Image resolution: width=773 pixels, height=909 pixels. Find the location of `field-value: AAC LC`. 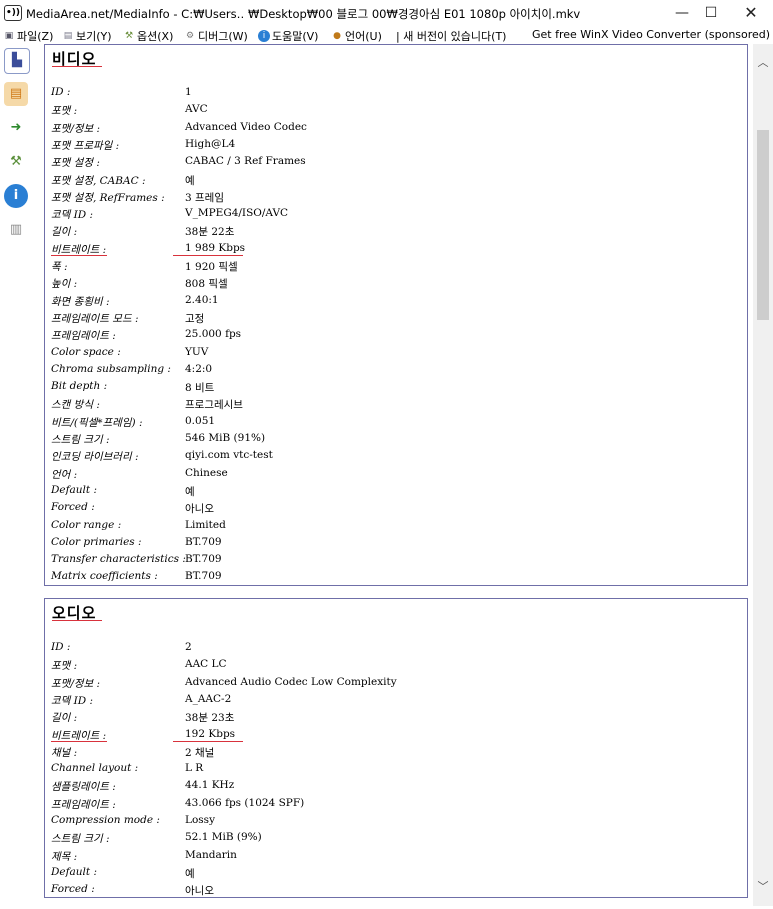

field-value: AAC LC is located at coordinates (206, 664).